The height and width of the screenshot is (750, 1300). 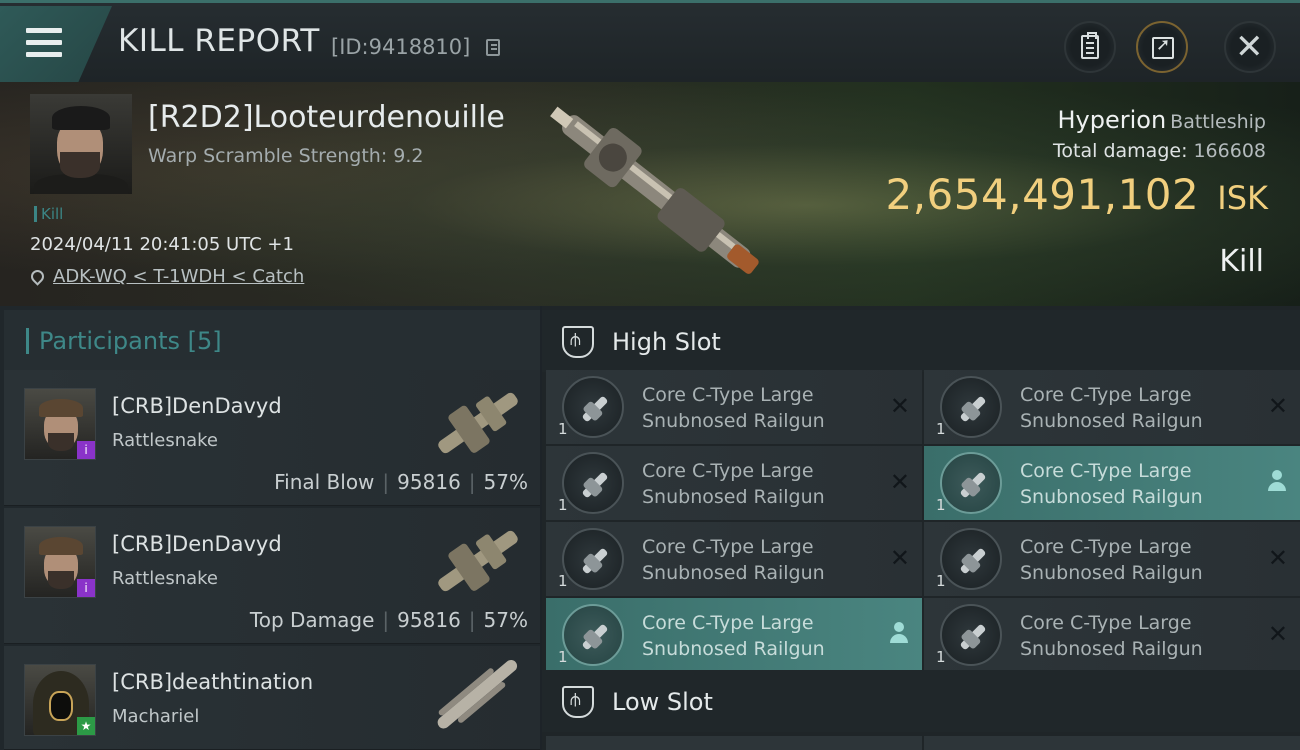 What do you see at coordinates (272, 340) in the screenshot?
I see `participants-header: Participants [5]` at bounding box center [272, 340].